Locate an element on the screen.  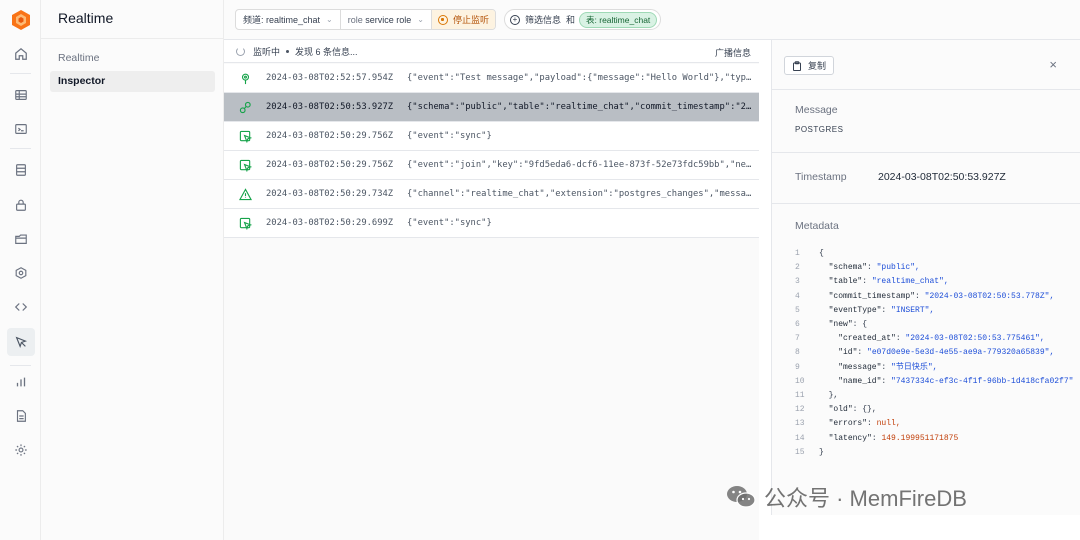
channel-select: 频道: realtime_chat ⌄ is located at coordinates (288, 19).